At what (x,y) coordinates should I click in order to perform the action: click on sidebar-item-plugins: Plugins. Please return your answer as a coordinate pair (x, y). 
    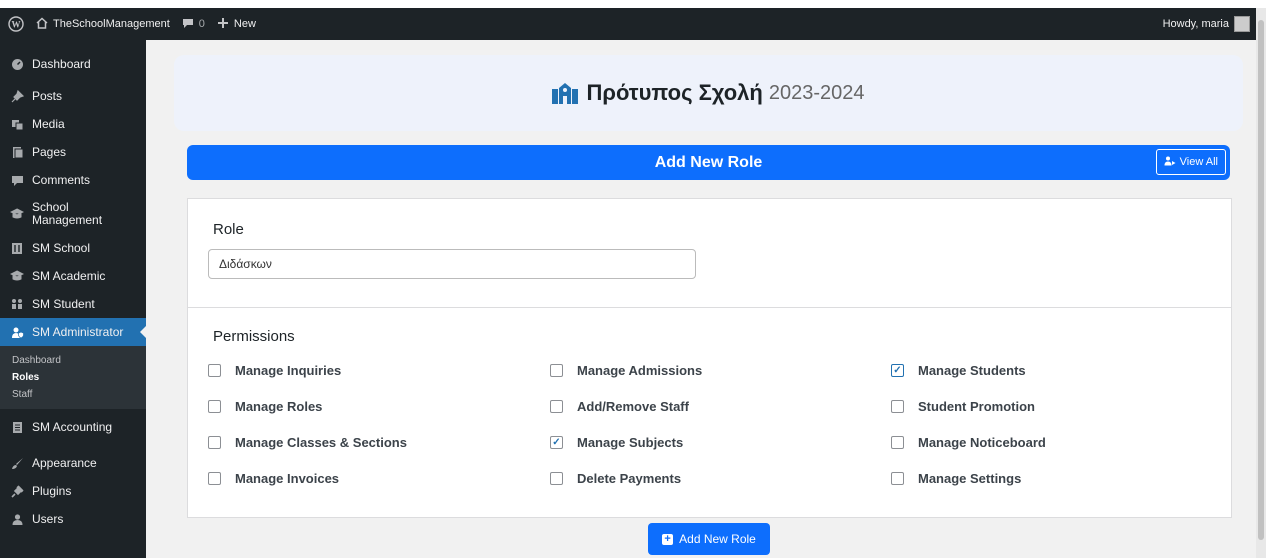
    Looking at the image, I should click on (73, 491).